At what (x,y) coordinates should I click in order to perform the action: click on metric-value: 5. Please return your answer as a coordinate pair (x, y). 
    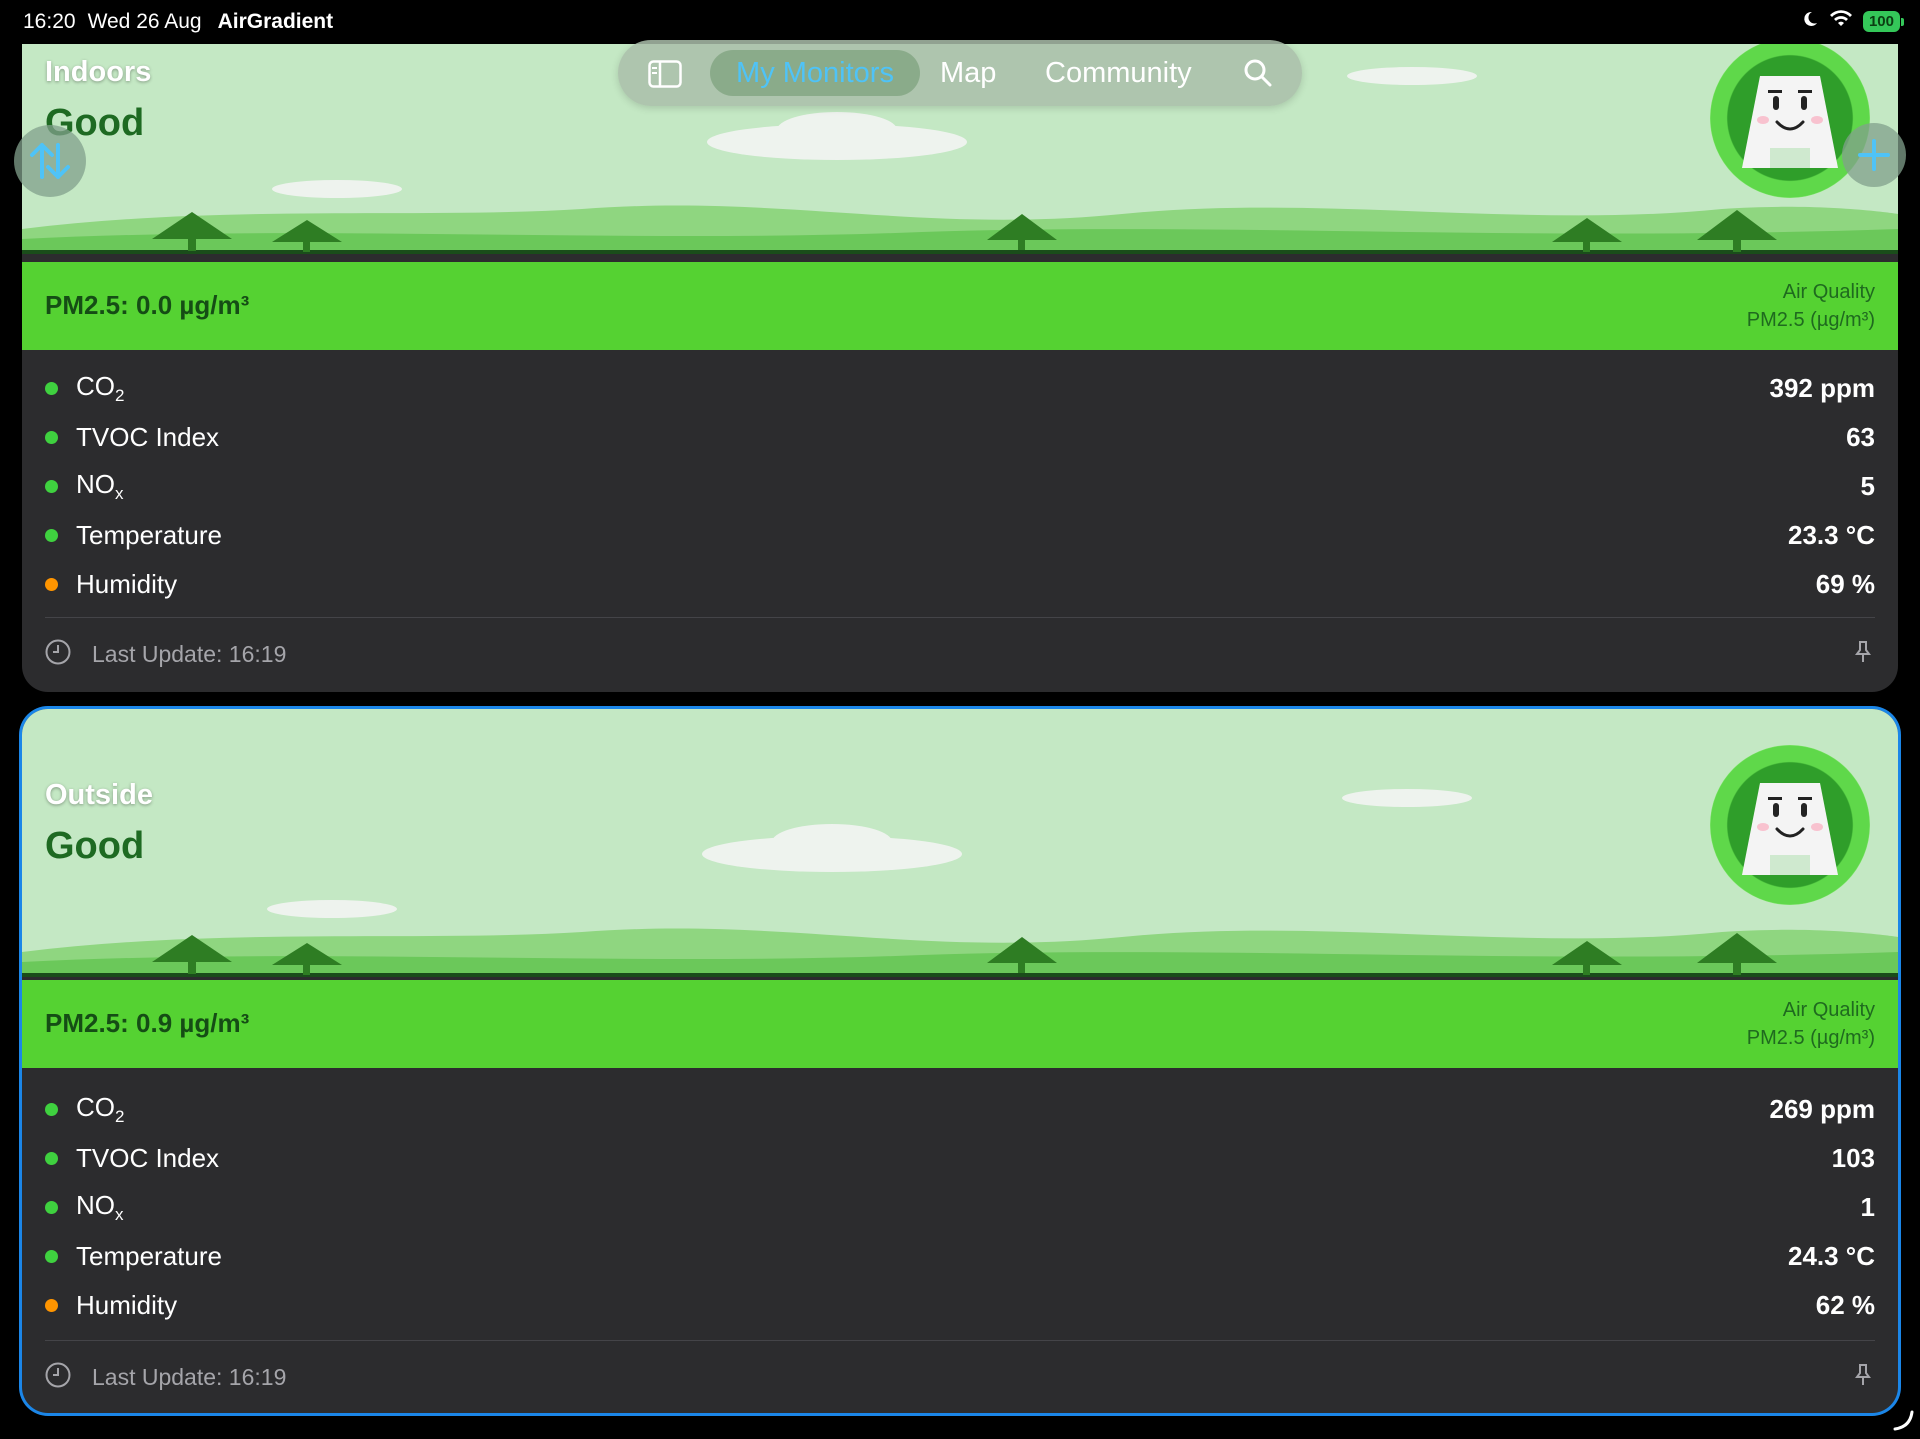
    Looking at the image, I should click on (1867, 486).